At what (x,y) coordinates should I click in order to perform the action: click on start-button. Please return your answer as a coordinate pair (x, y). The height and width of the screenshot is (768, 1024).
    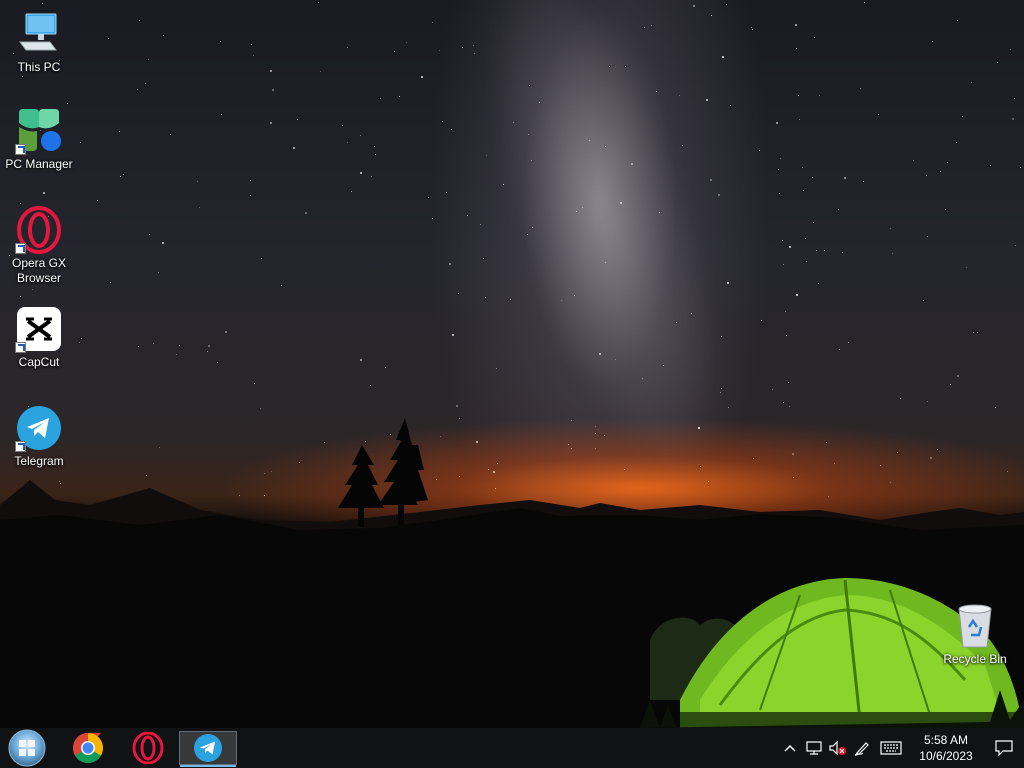
    Looking at the image, I should click on (27, 748).